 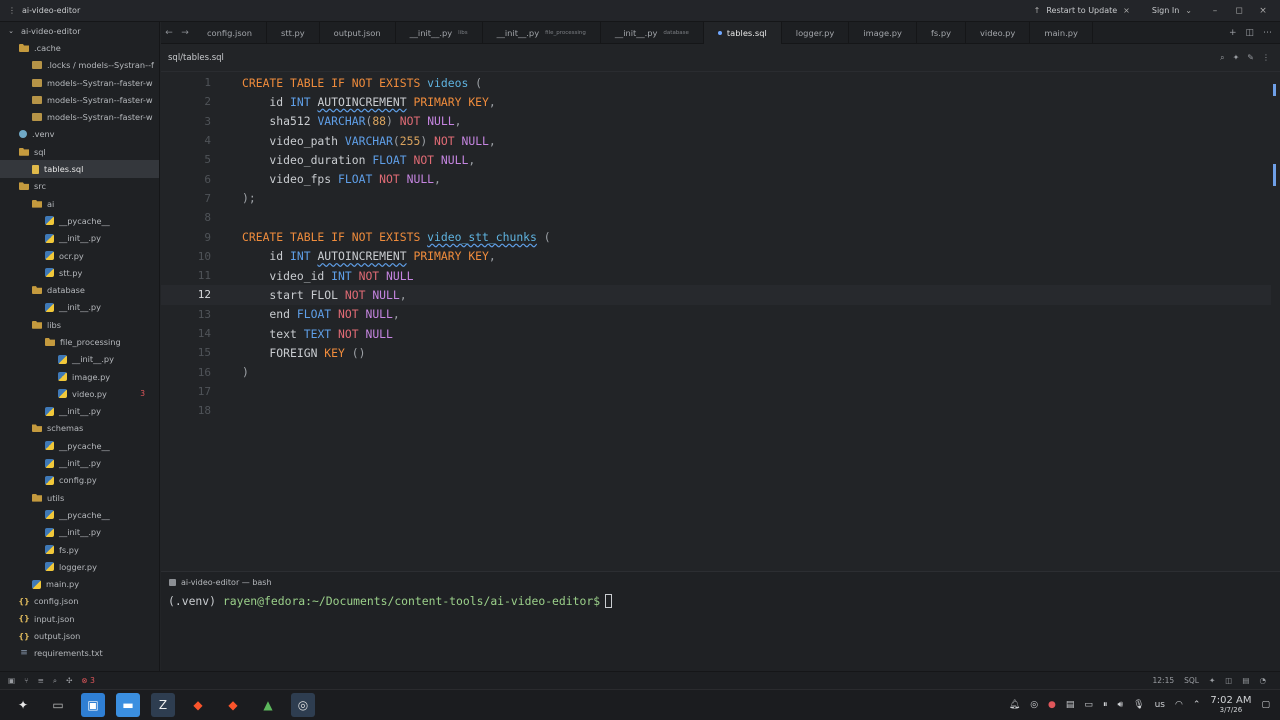 I want to click on brave-browser-icon: ◆, so click(x=198, y=705).